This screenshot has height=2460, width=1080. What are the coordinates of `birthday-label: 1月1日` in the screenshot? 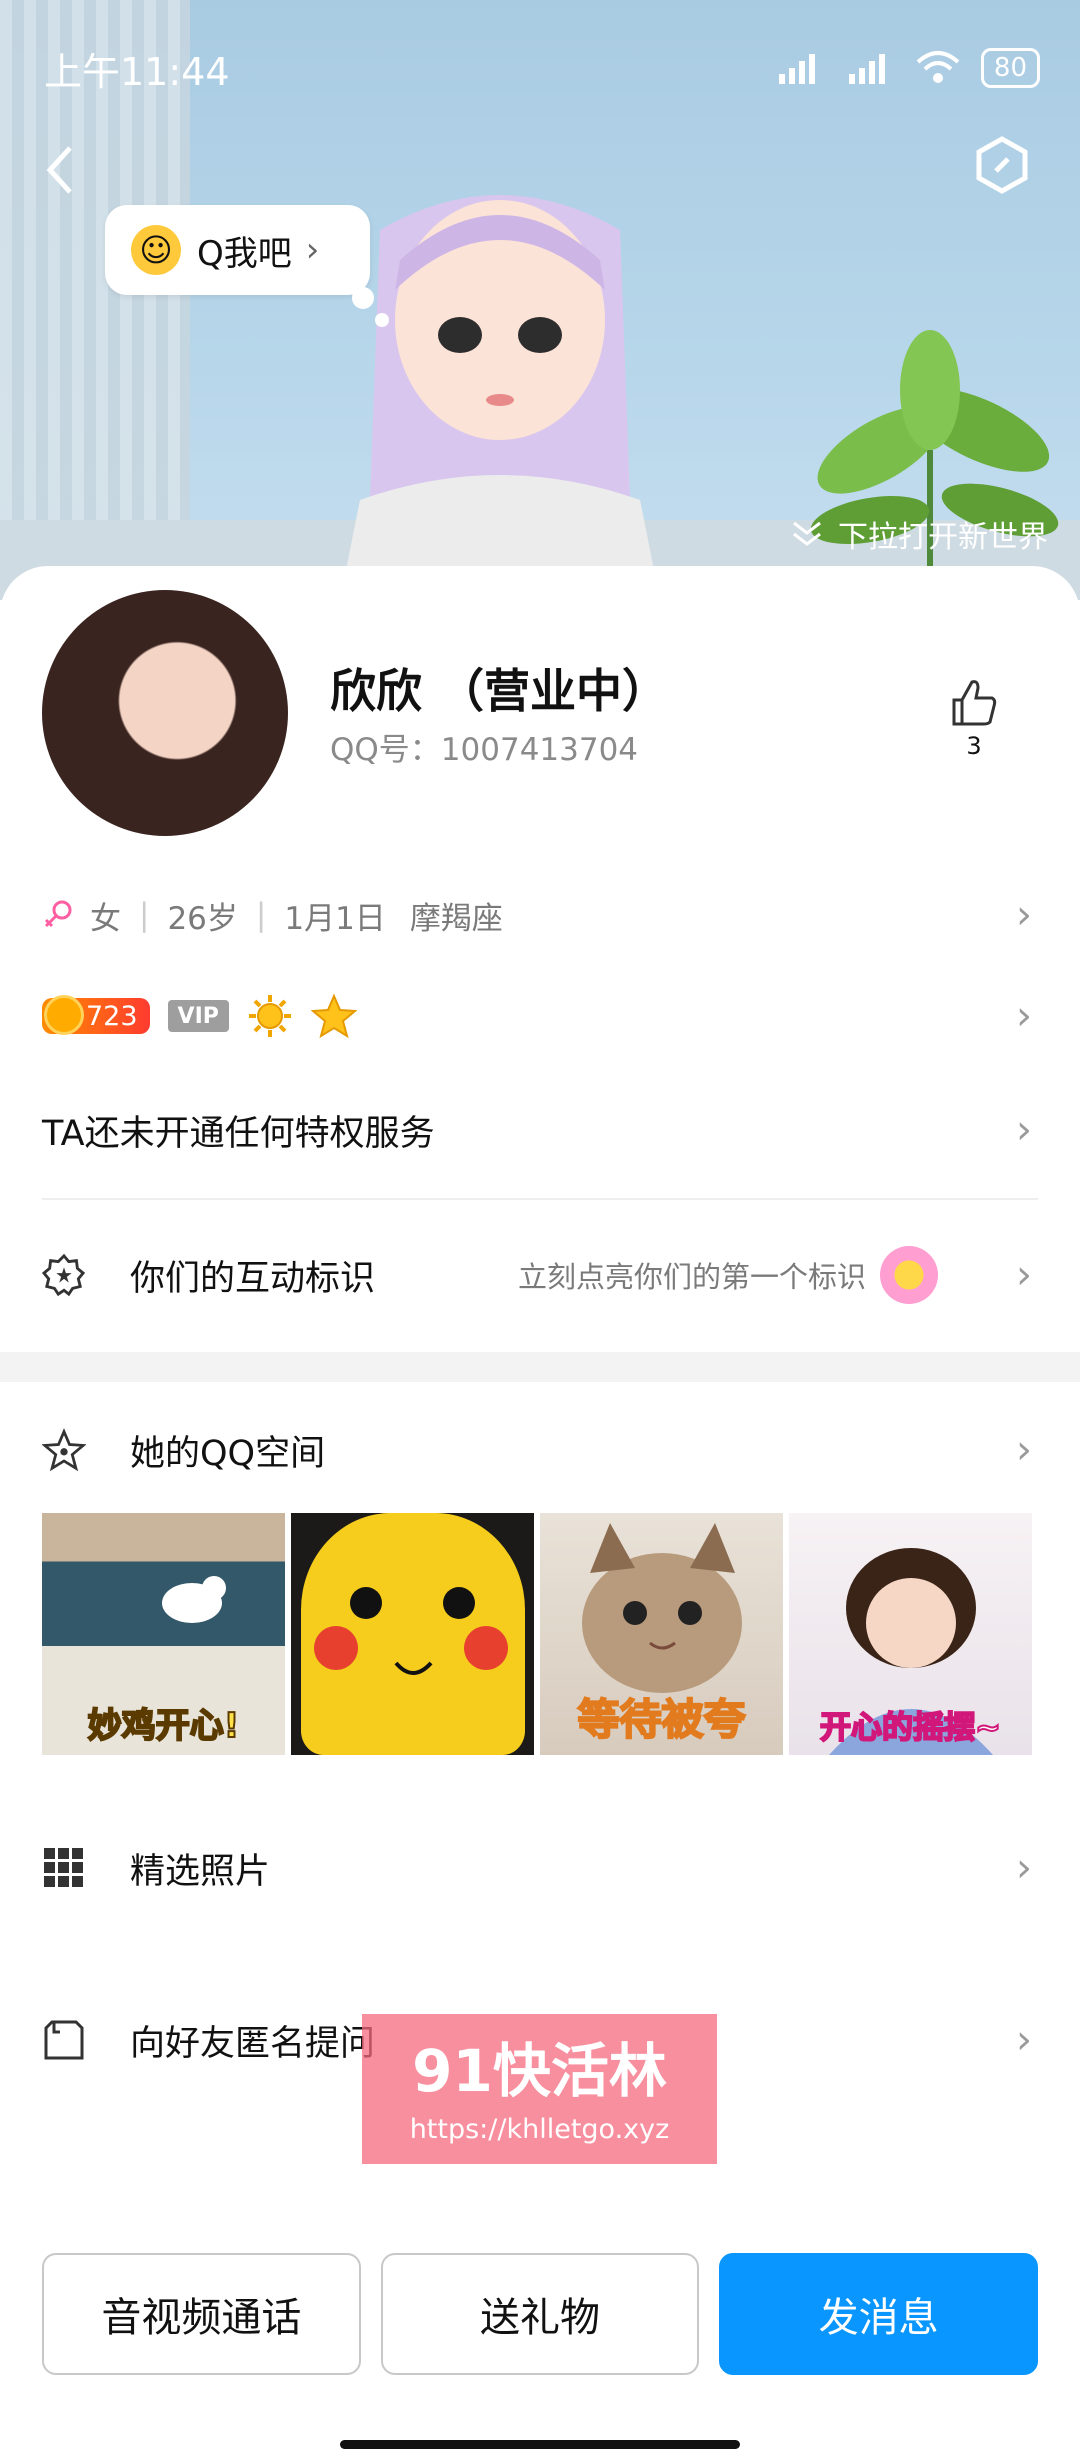 It's located at (335, 918).